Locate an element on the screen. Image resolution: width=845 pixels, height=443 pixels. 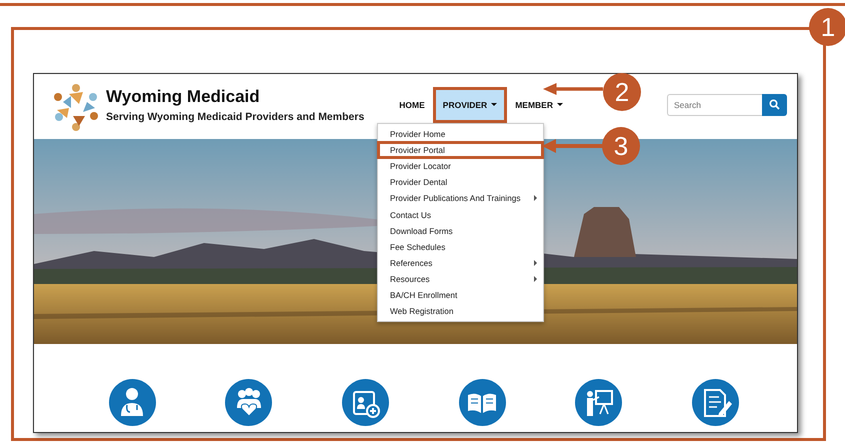
search-icon is located at coordinates (774, 104).